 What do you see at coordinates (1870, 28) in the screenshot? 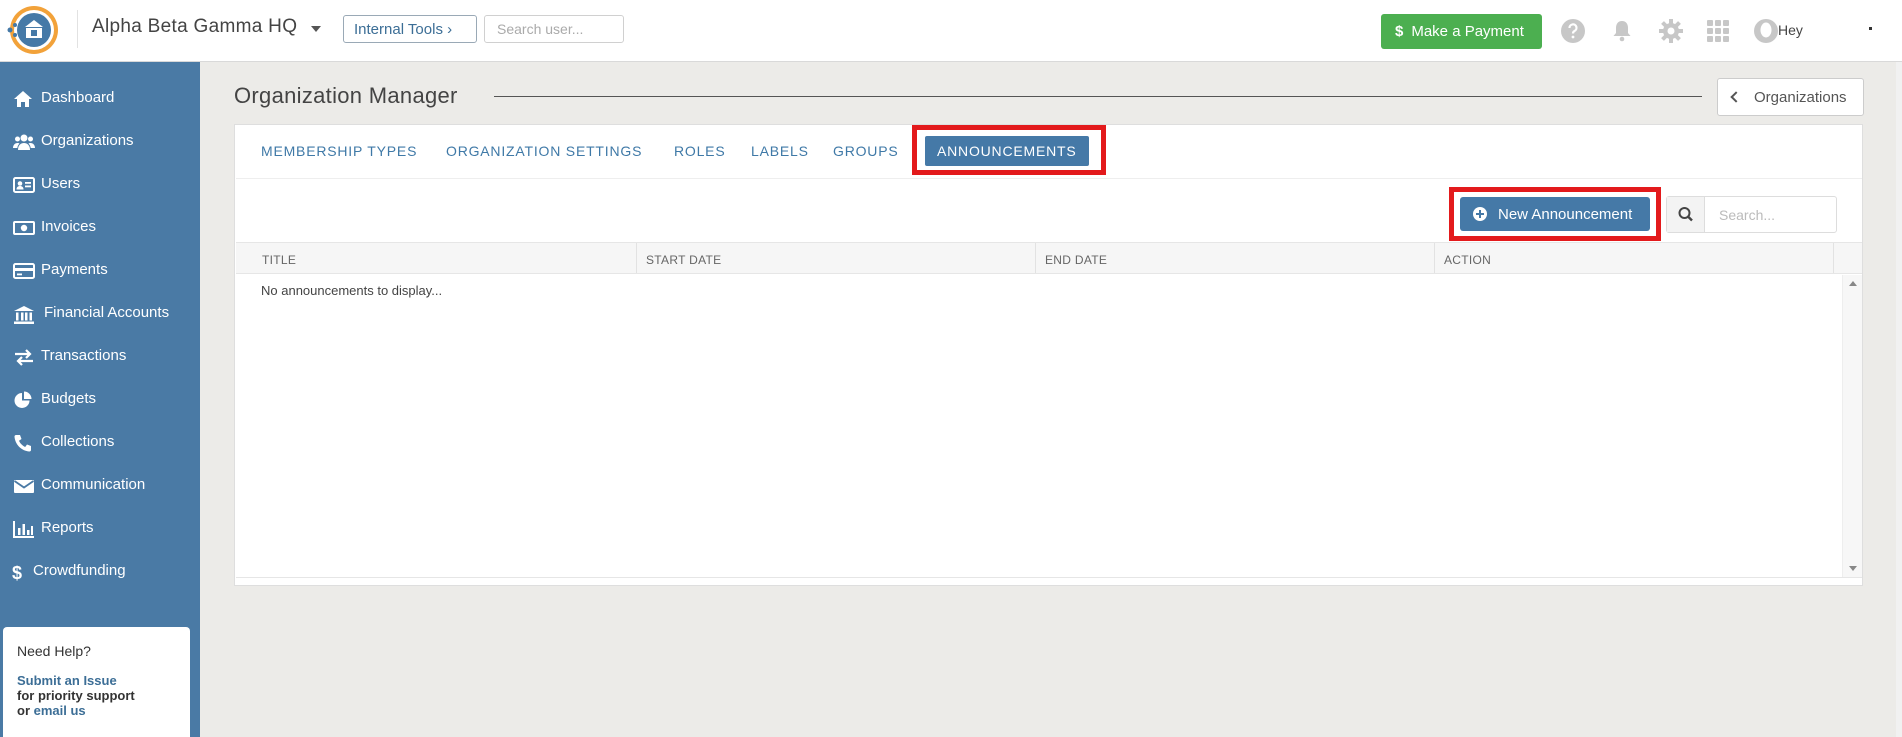
I see `user-menu-caret-icon` at bounding box center [1870, 28].